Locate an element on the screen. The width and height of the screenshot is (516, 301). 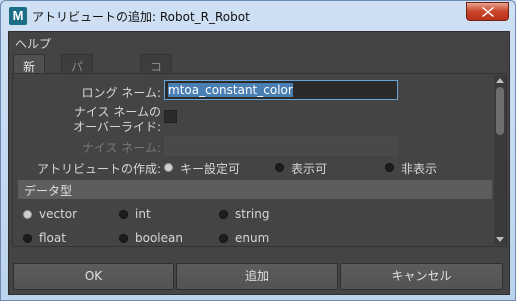
radio-type-int is located at coordinates (123, 214).